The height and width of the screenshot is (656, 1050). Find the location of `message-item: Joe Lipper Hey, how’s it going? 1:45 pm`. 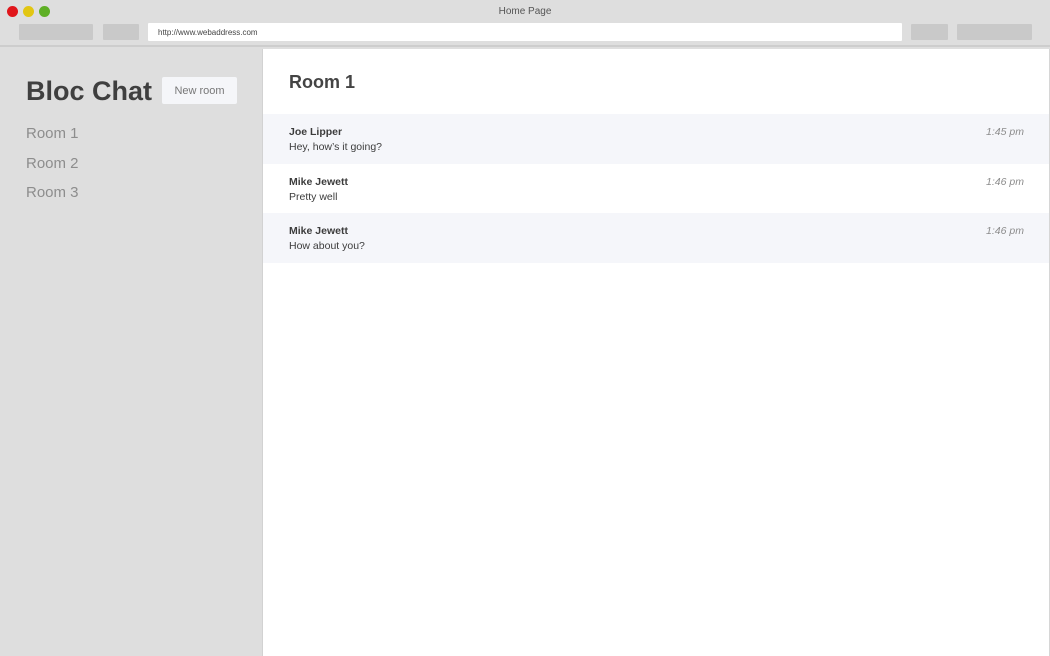

message-item: Joe Lipper Hey, how’s it going? 1:45 pm is located at coordinates (656, 139).